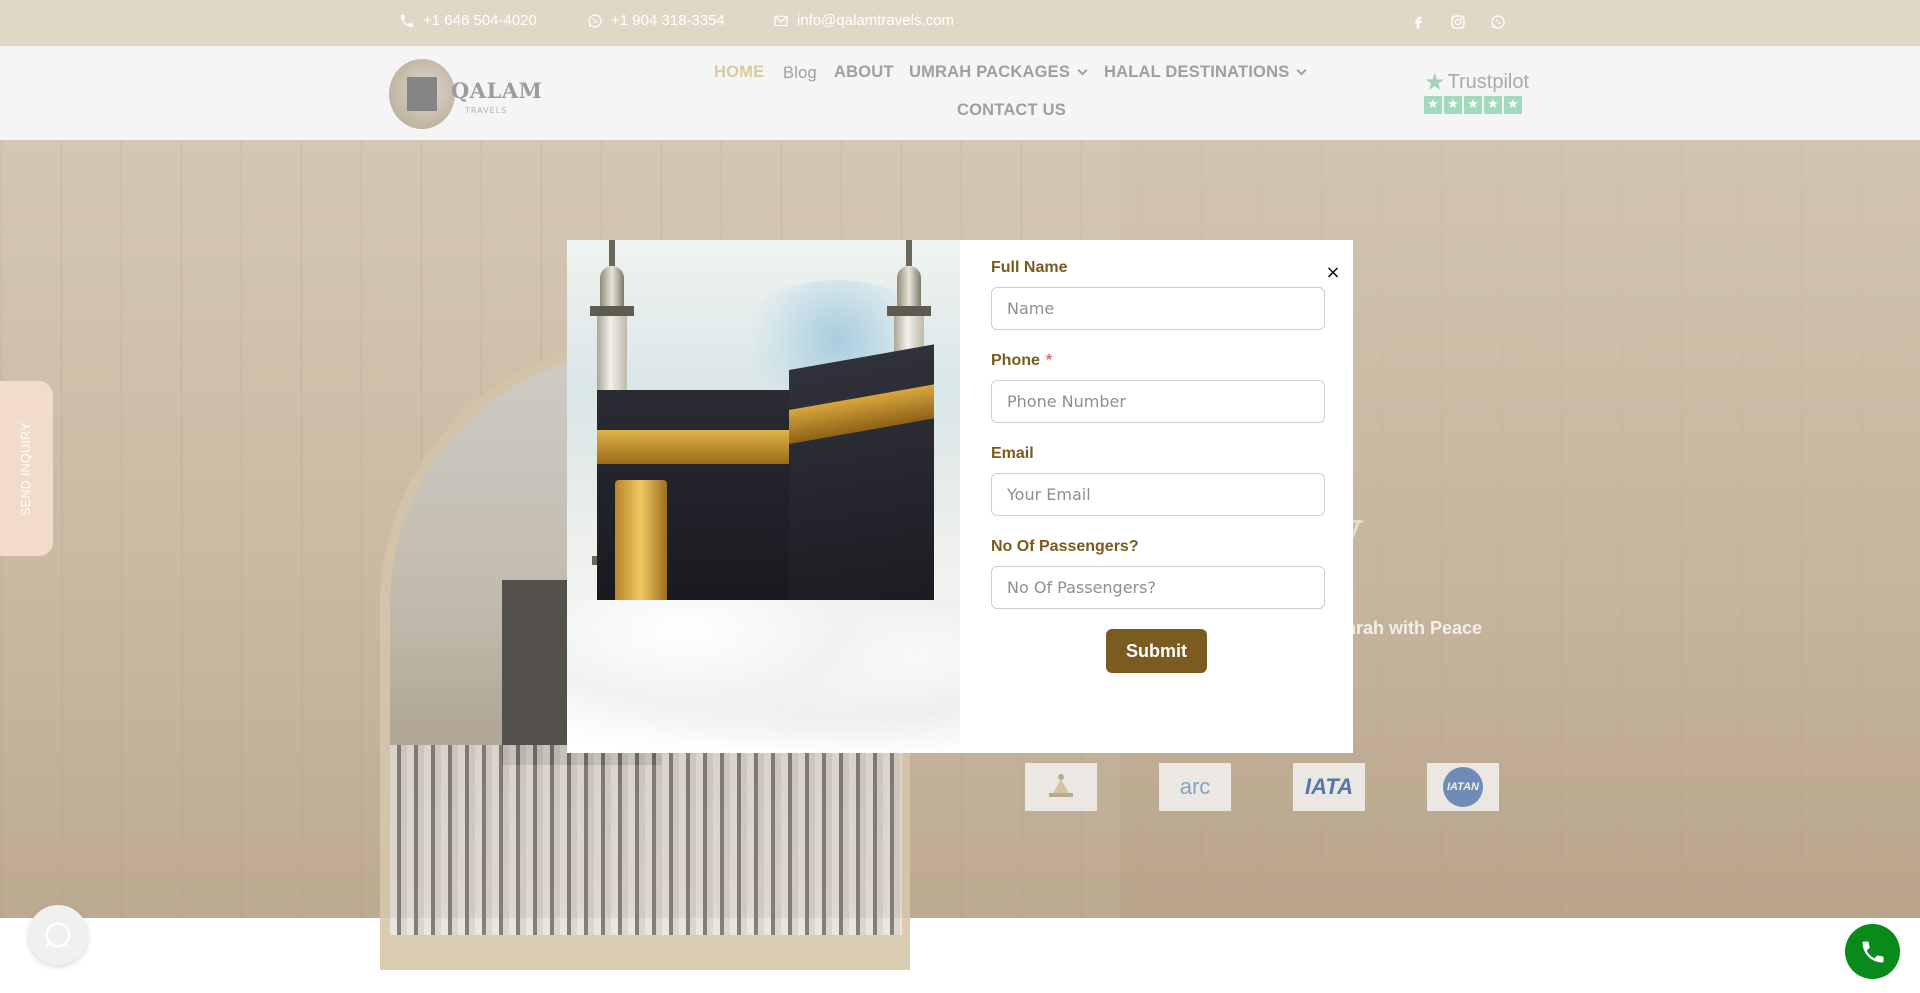 The width and height of the screenshot is (1920, 993). I want to click on full-name-label: Full Name, so click(1029, 267).